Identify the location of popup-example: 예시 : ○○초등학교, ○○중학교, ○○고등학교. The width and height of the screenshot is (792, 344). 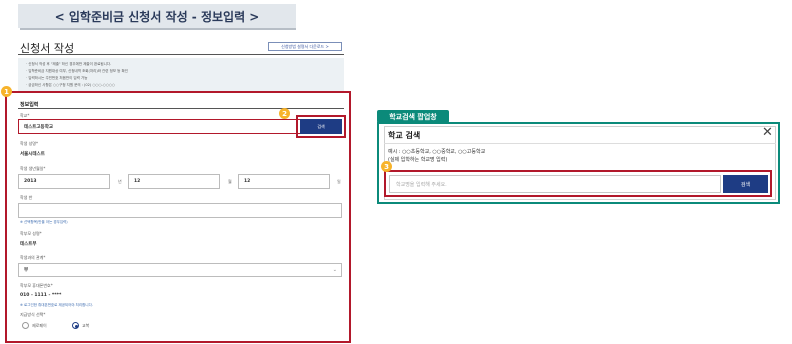
(437, 152).